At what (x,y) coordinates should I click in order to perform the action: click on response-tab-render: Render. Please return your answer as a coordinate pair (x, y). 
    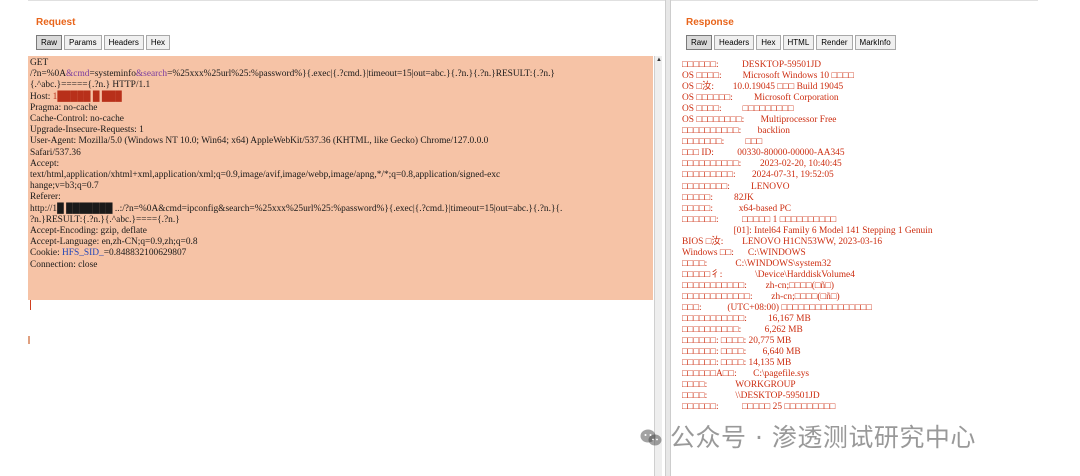
    Looking at the image, I should click on (834, 42).